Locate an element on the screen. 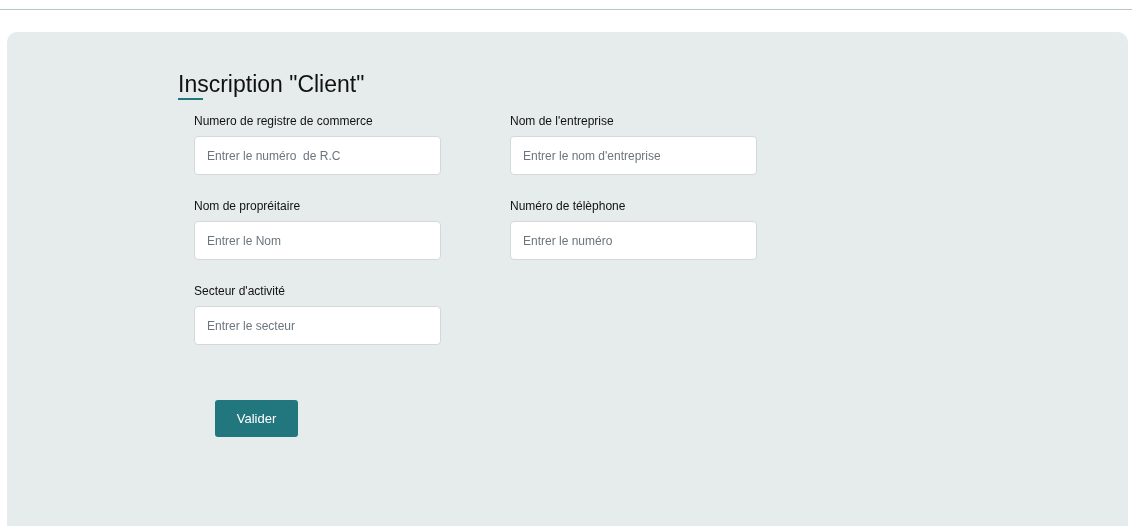  input-field: Entrer le numéro de R.C is located at coordinates (317, 155).